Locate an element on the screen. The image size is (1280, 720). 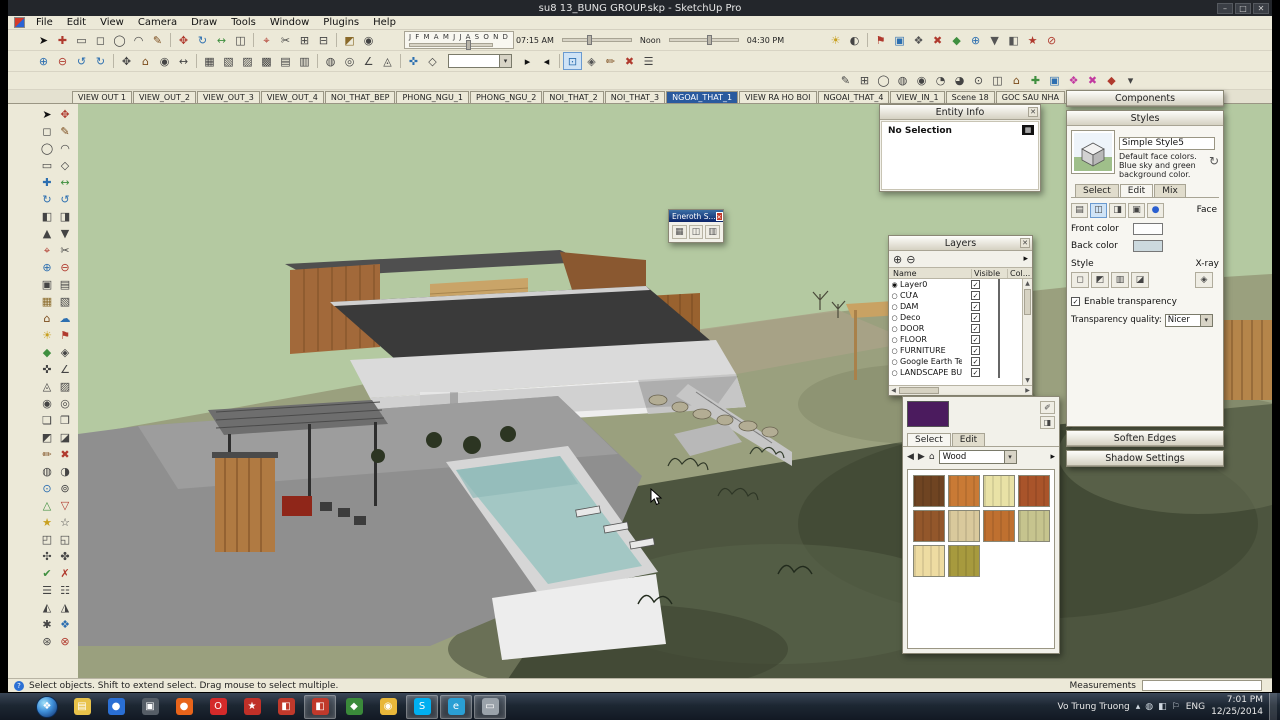
toolbar-button: ✚ is located at coordinates (1035, 81).